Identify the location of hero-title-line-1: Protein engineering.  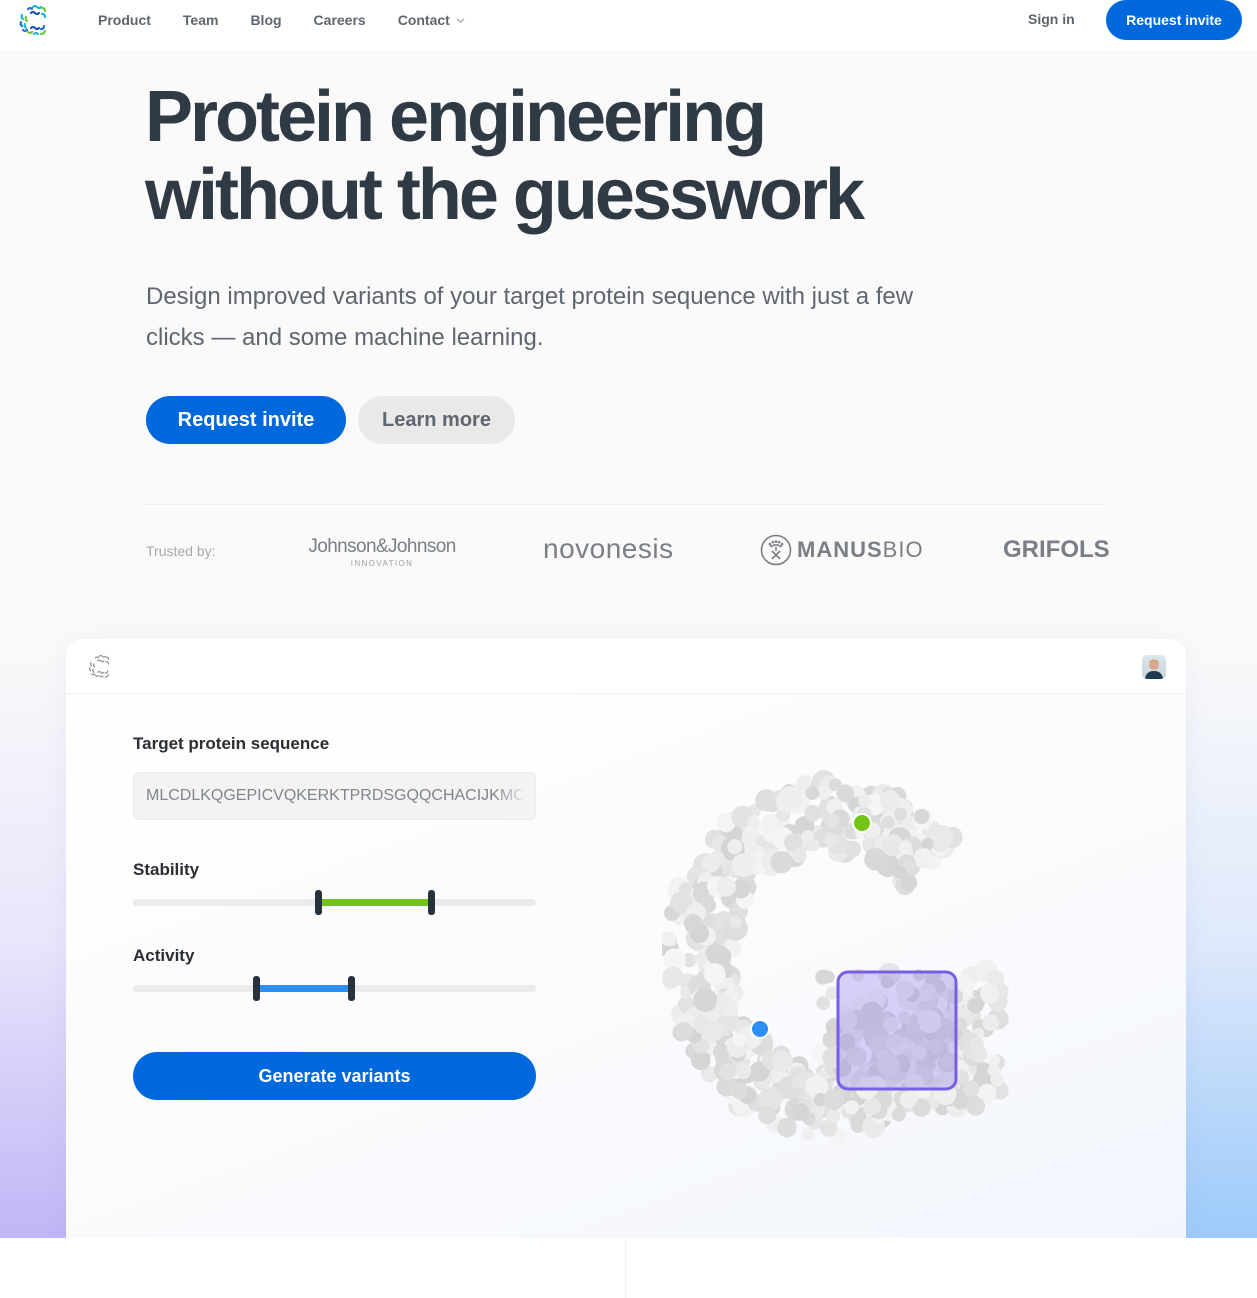
(456, 117).